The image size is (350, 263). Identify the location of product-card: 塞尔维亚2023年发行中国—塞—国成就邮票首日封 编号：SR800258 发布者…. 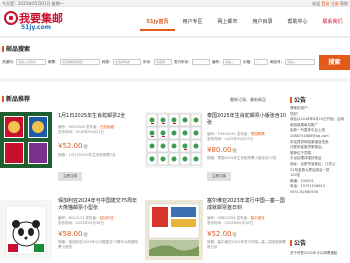
(216, 229).